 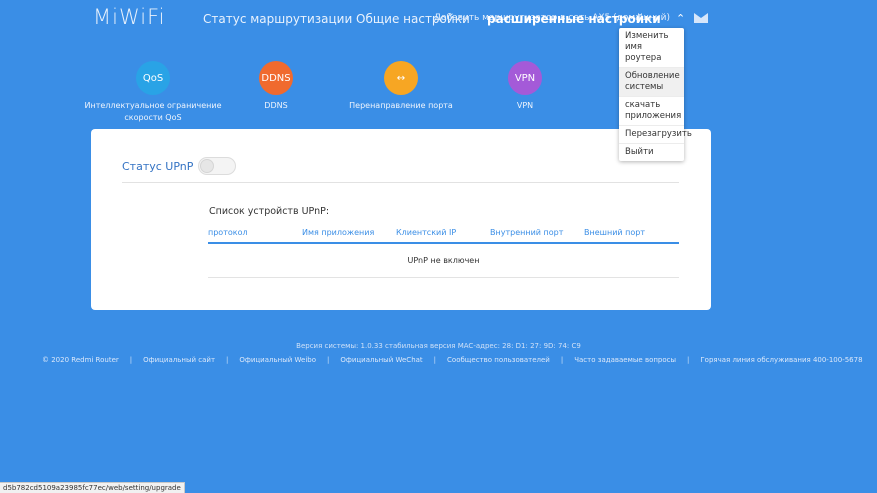 What do you see at coordinates (401, 78) in the screenshot?
I see `port-forwarding-icon: ↔` at bounding box center [401, 78].